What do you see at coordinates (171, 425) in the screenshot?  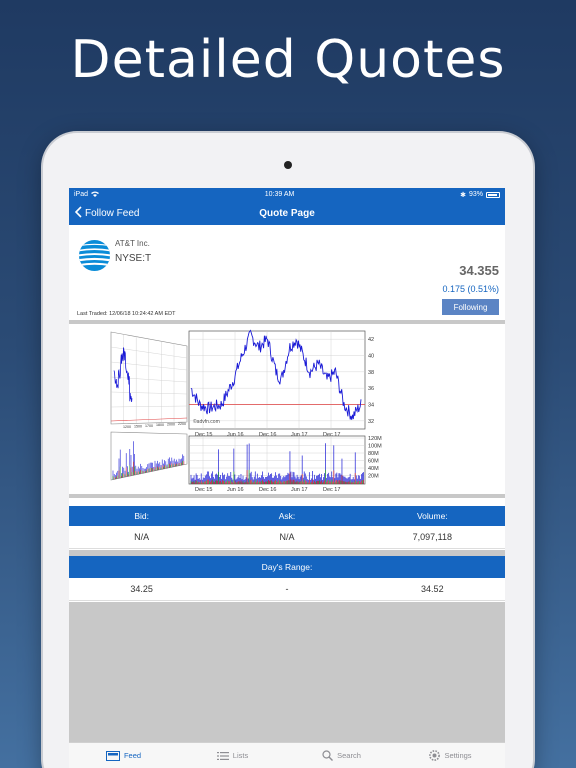 I see `mini-tick-label: 2000` at bounding box center [171, 425].